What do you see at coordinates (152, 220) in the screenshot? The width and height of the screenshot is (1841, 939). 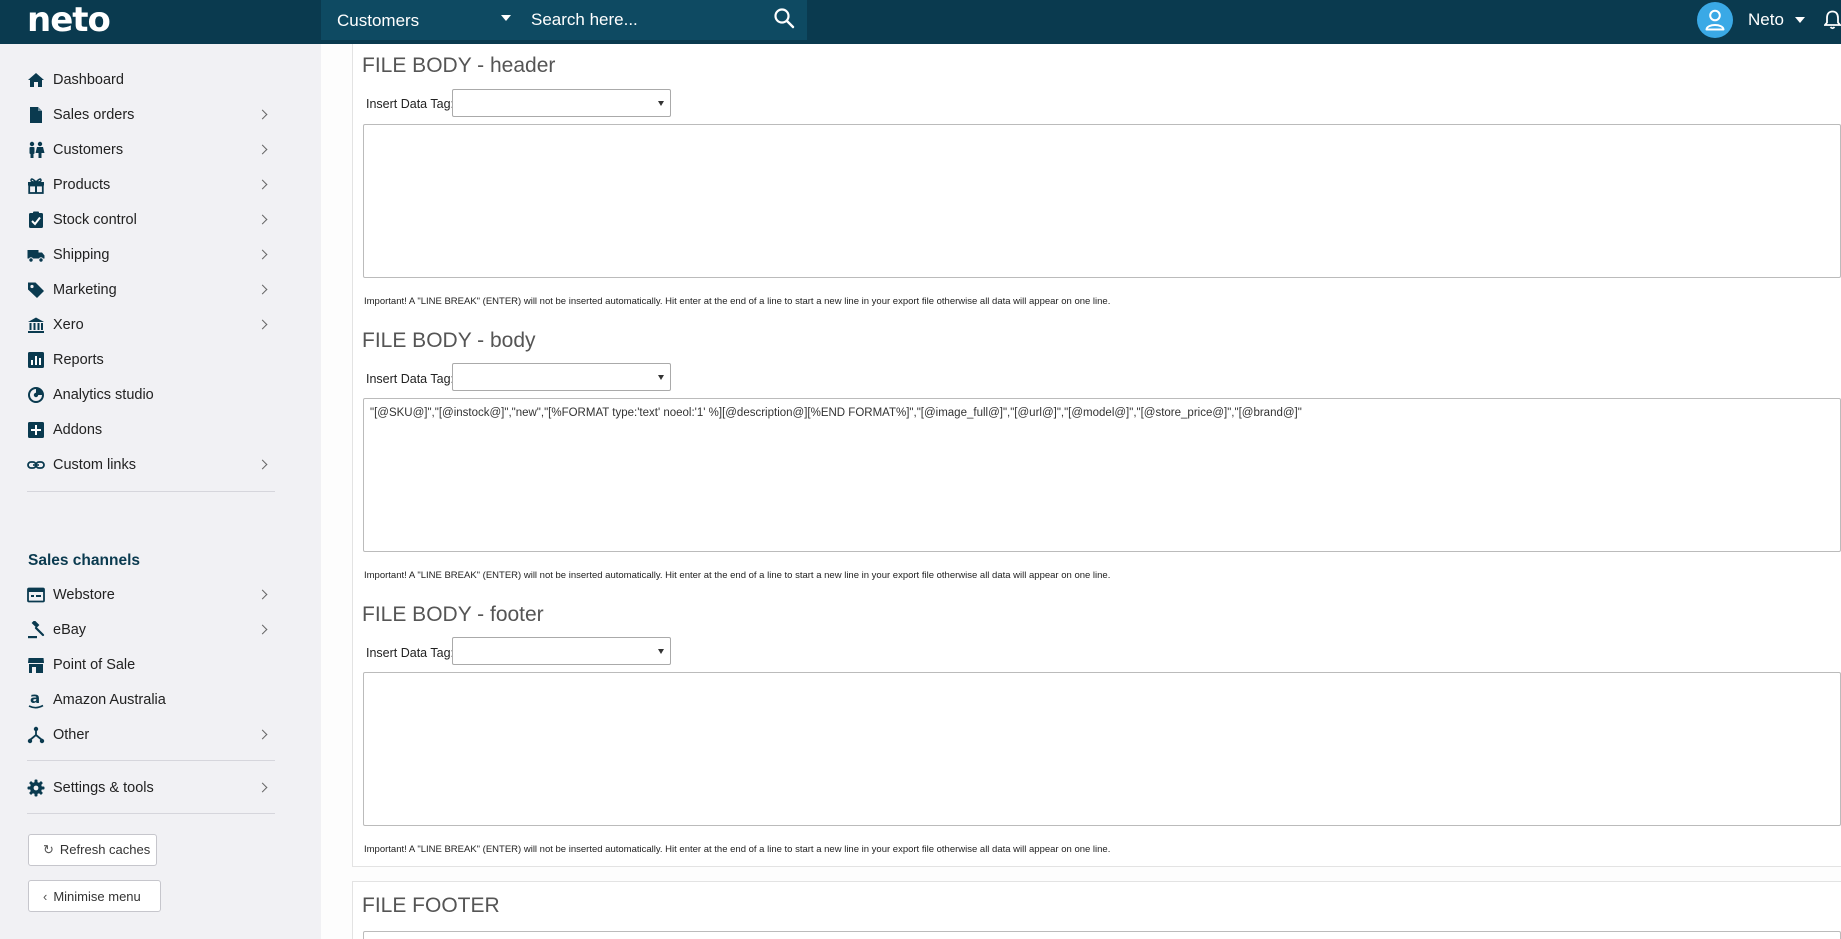 I see `sidebar-item-stock-control: Stock control` at bounding box center [152, 220].